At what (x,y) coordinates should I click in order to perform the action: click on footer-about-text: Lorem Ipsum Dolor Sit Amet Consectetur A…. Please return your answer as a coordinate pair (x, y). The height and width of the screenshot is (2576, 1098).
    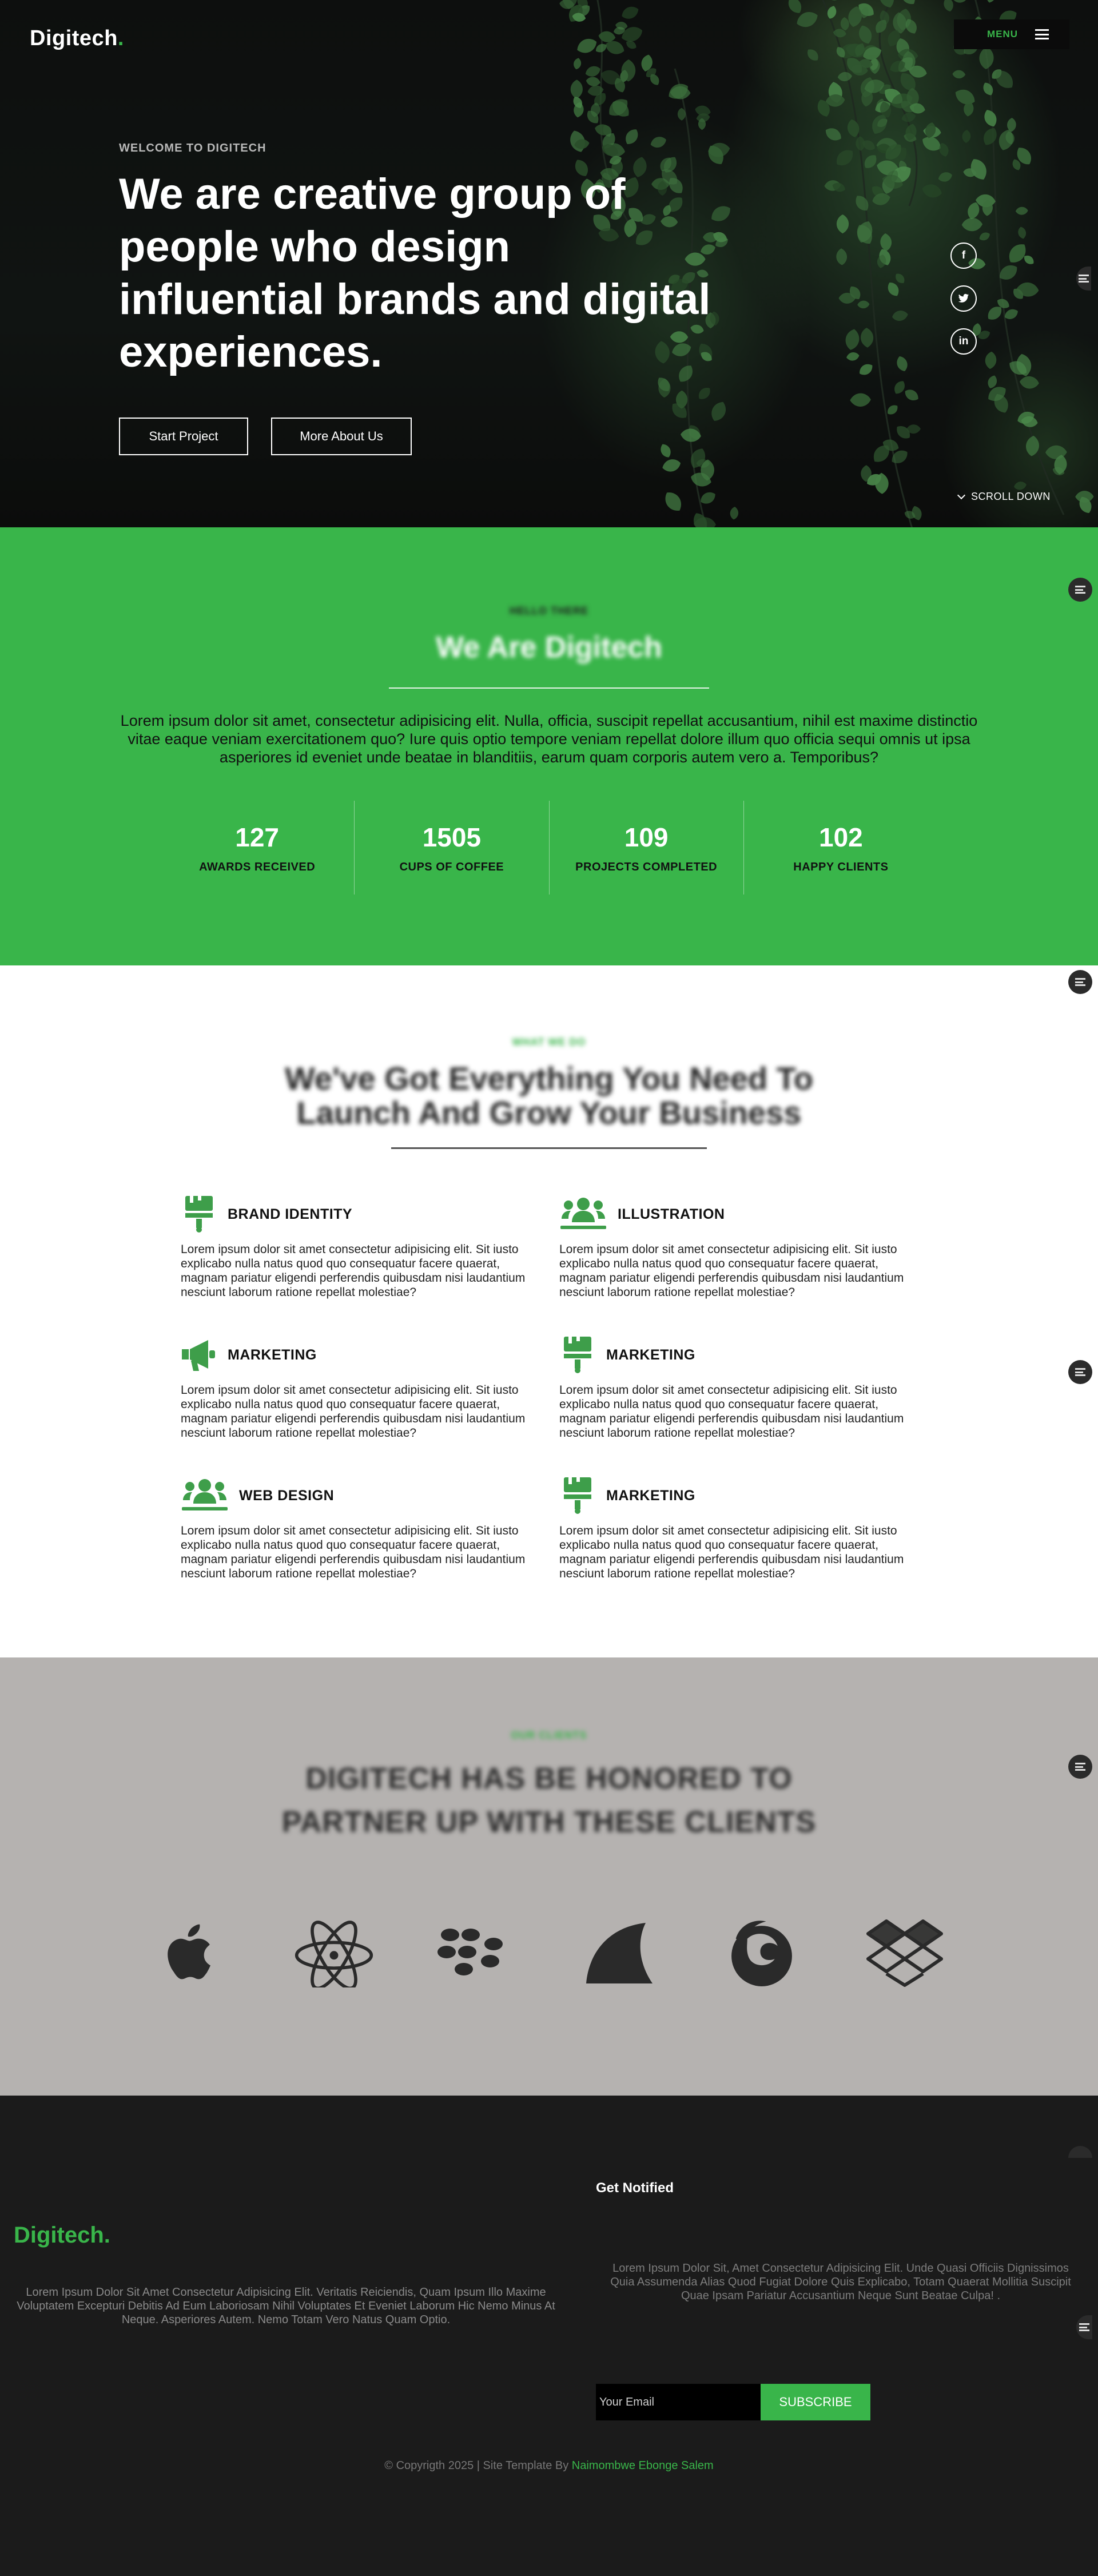
    Looking at the image, I should click on (286, 2306).